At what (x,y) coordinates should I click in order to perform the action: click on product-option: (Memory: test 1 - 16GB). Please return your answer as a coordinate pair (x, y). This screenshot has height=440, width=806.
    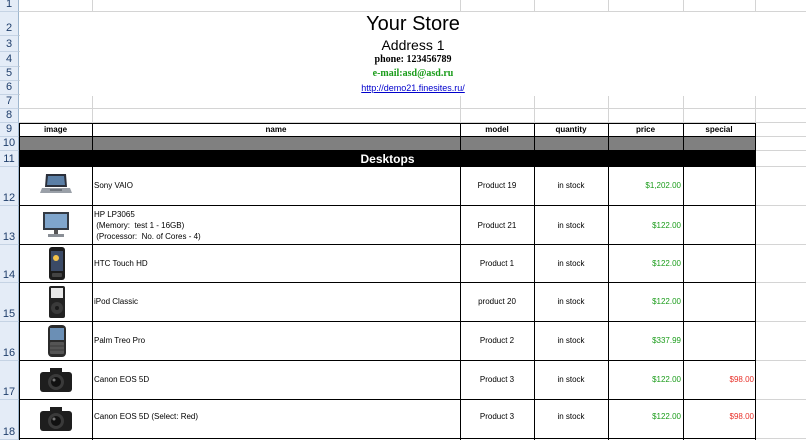
    Looking at the image, I should click on (139, 225).